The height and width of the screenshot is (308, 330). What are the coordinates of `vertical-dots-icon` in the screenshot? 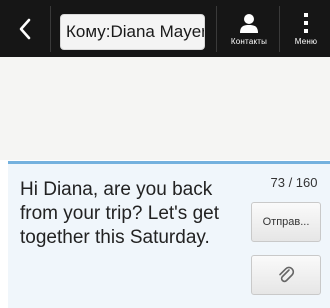 It's located at (306, 23).